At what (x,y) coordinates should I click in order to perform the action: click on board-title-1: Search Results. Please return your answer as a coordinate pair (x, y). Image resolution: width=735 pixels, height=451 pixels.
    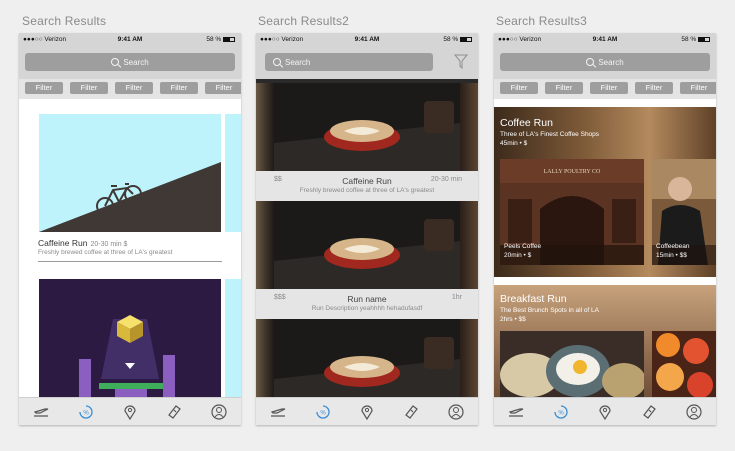
    Looking at the image, I should click on (64, 21).